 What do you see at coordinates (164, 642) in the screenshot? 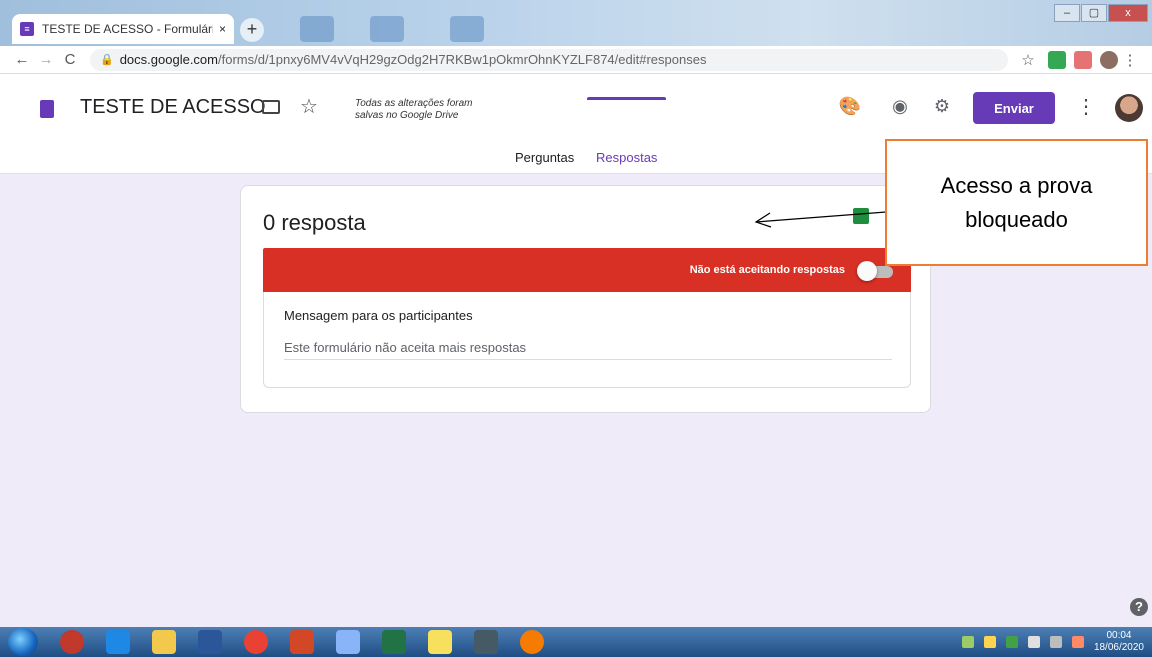
I see `file-explorer-icon` at bounding box center [164, 642].